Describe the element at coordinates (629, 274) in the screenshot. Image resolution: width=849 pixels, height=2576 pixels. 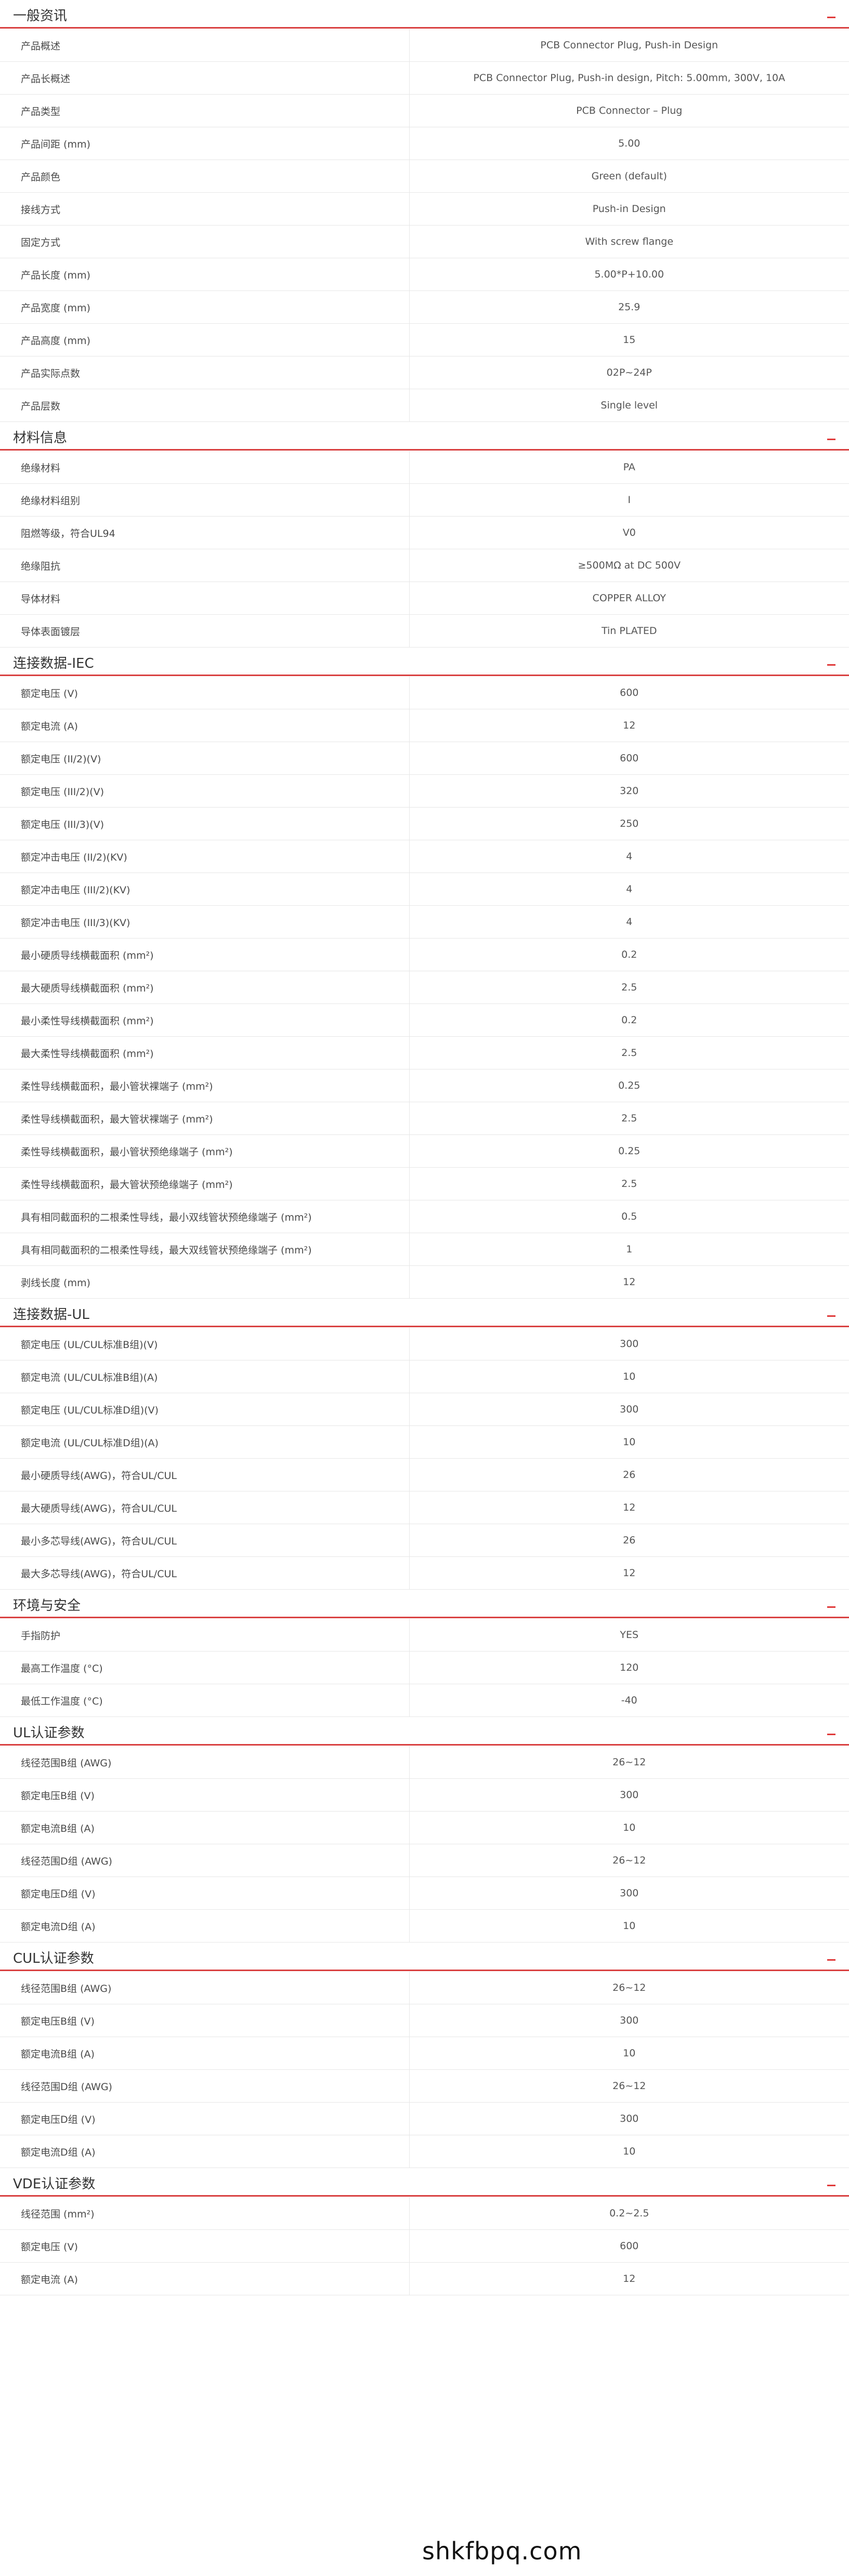
I see `spec-value: 5.00*P+10.00` at that location.